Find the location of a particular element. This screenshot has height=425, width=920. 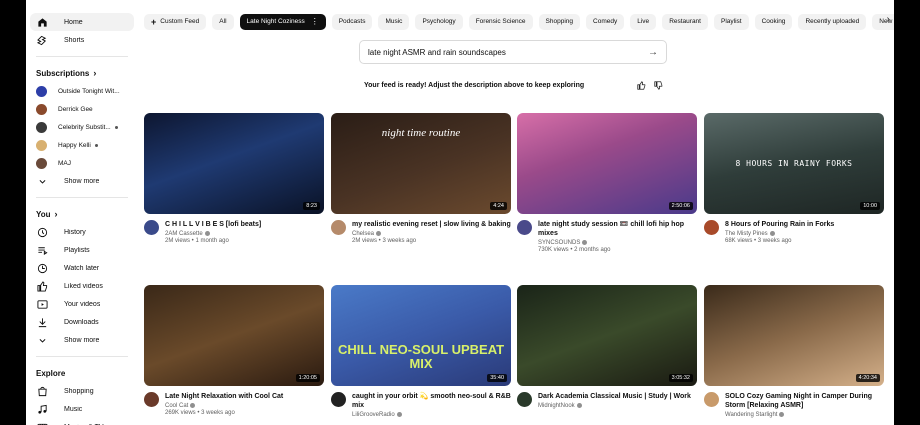

video-title: 8 Hours of Pouring Rain in Forks is located at coordinates (779, 224).